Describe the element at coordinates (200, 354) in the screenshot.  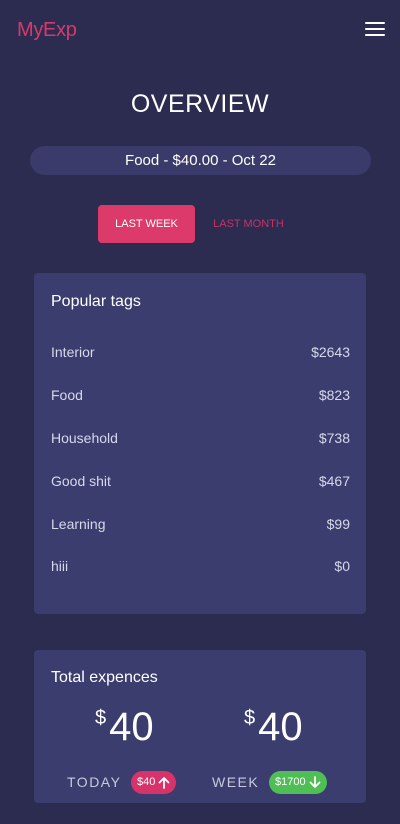
I see `tag-row: Interior $2643` at that location.